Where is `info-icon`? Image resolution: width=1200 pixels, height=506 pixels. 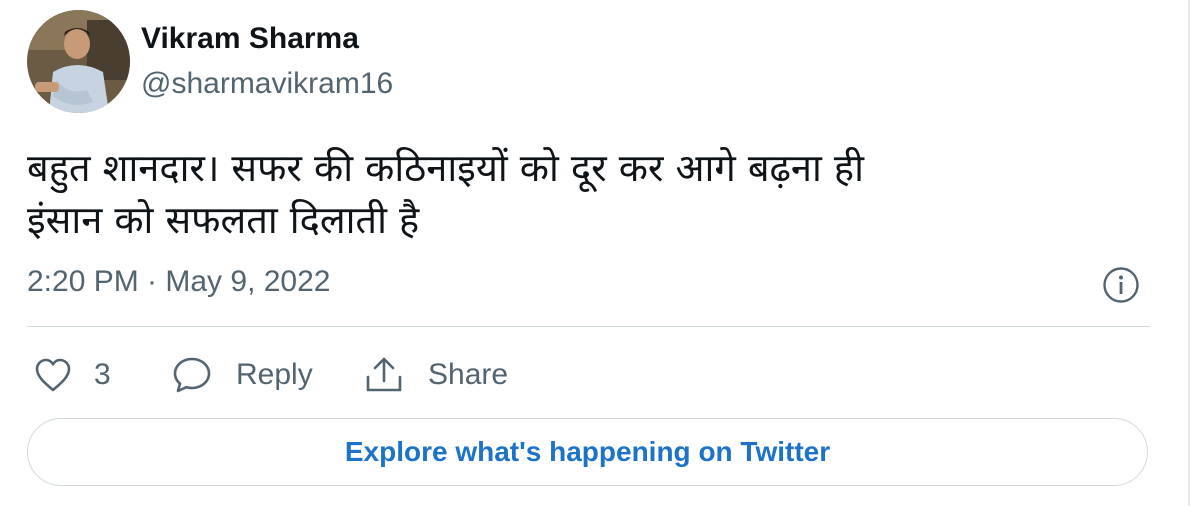
info-icon is located at coordinates (1121, 285).